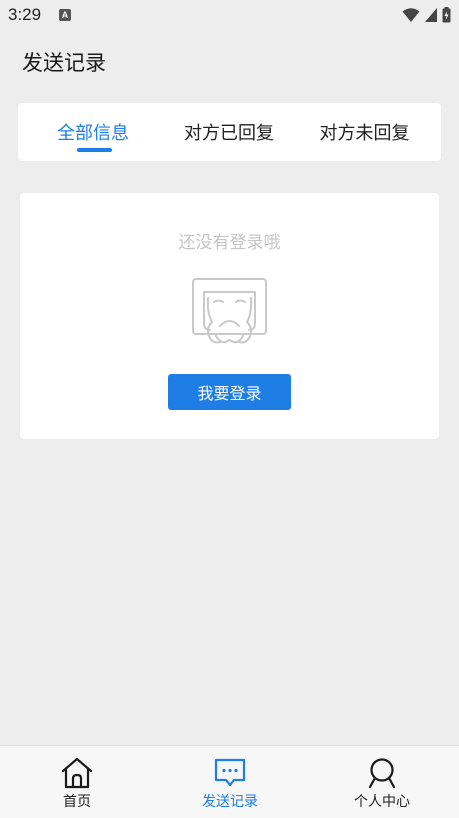  I want to click on nav-item-home: 首页, so click(77, 782).